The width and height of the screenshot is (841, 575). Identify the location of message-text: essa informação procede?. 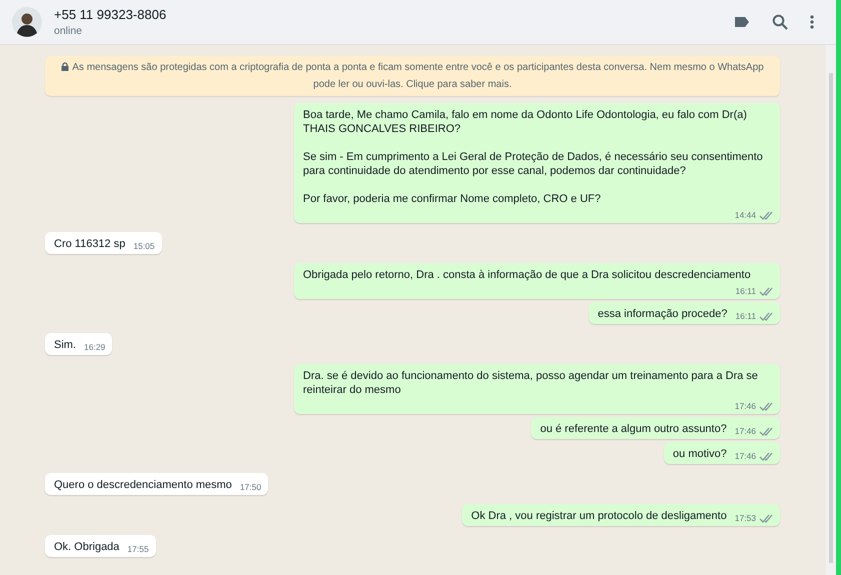
(663, 314).